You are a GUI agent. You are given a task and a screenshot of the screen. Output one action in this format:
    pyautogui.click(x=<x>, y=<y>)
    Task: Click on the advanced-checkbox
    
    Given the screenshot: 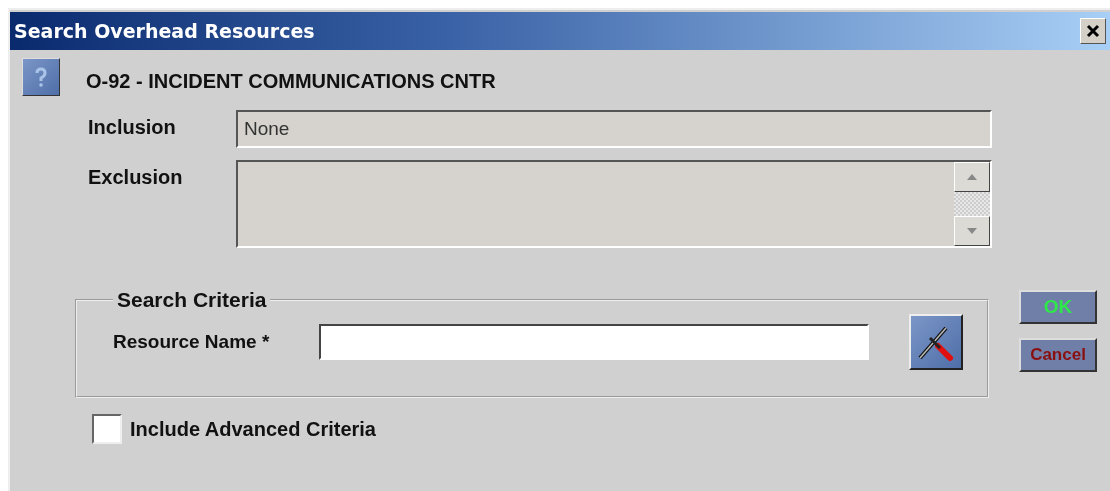 What is the action you would take?
    pyautogui.click(x=107, y=429)
    